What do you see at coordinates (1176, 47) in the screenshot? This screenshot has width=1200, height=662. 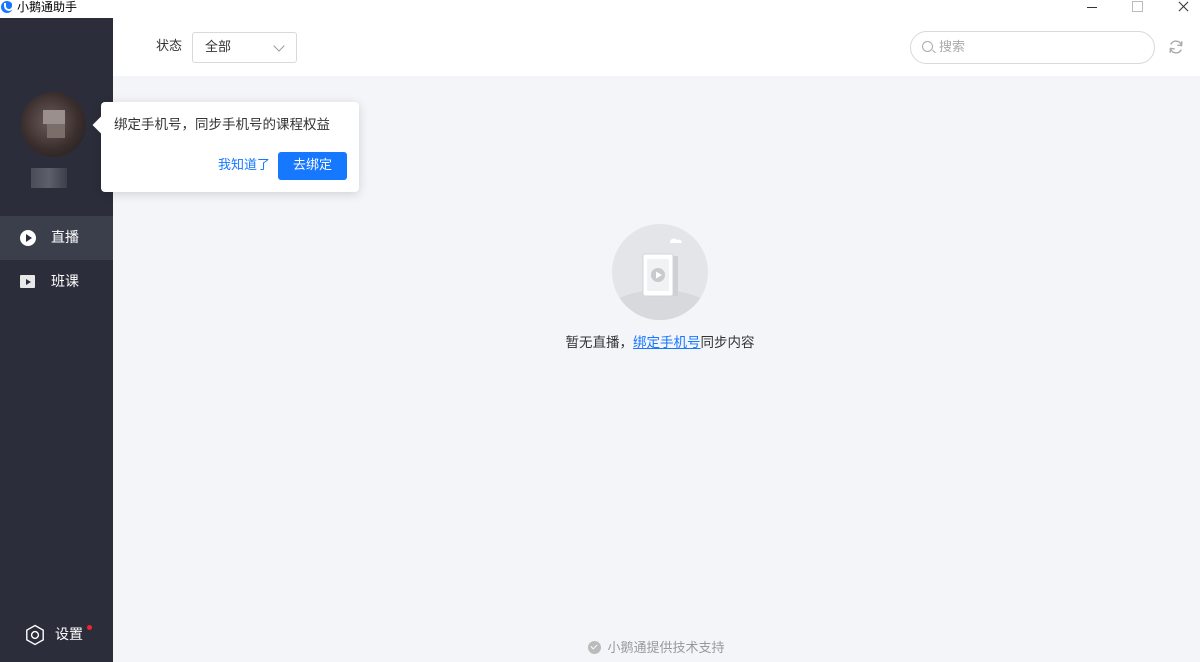 I see `refresh-icon` at bounding box center [1176, 47].